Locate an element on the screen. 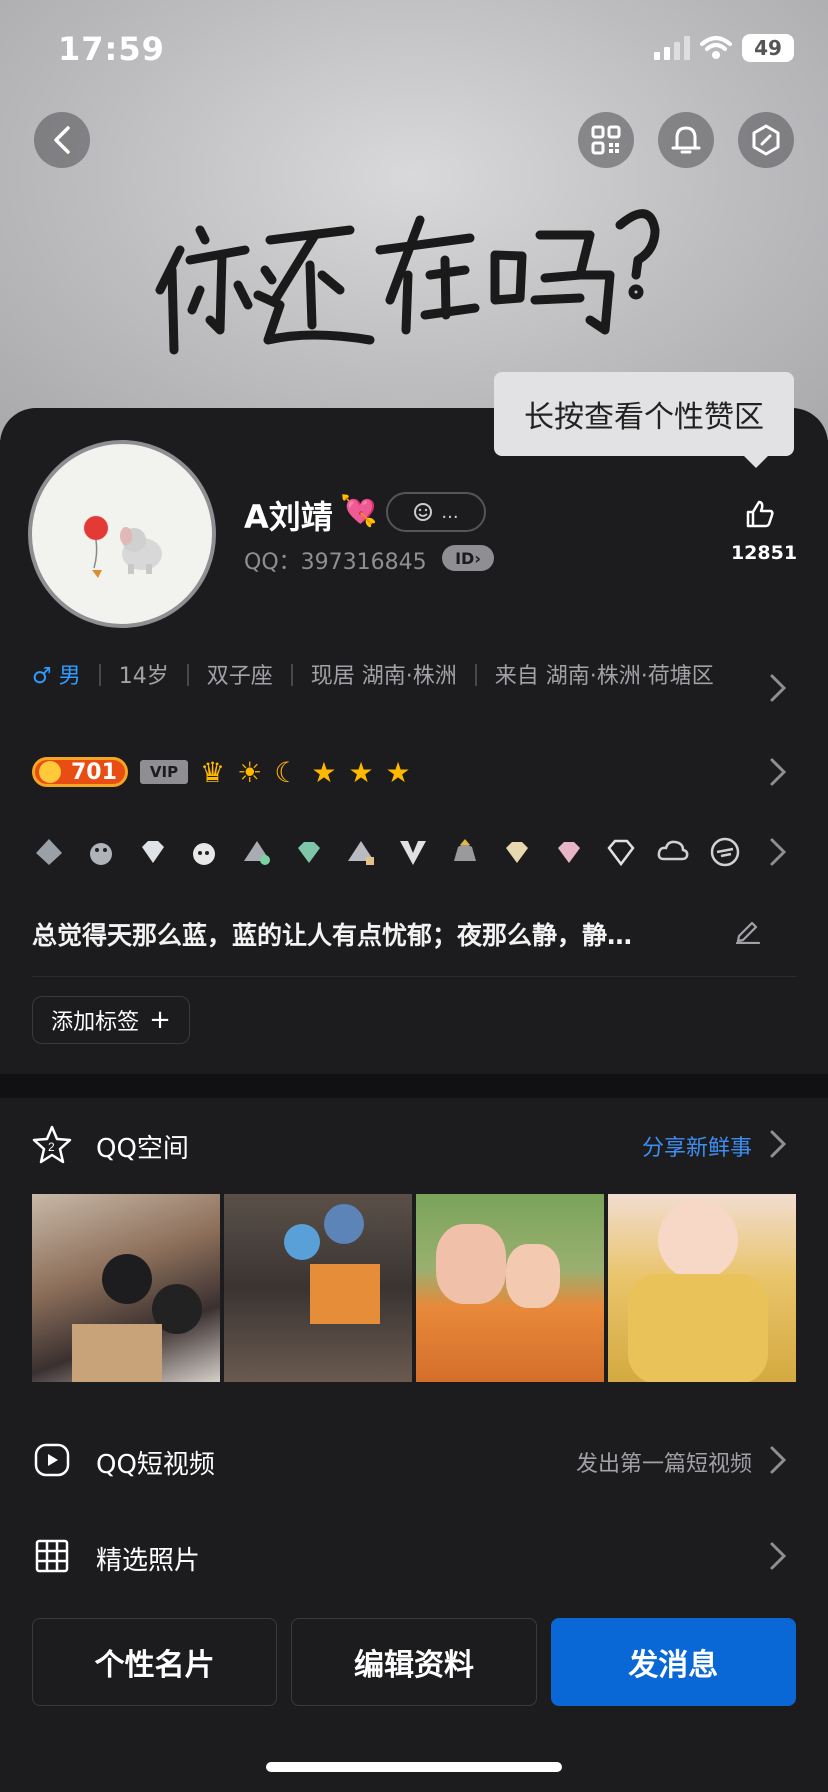 This screenshot has height=1792, width=828. featured-photos-section: 精选照片 is located at coordinates (414, 1556).